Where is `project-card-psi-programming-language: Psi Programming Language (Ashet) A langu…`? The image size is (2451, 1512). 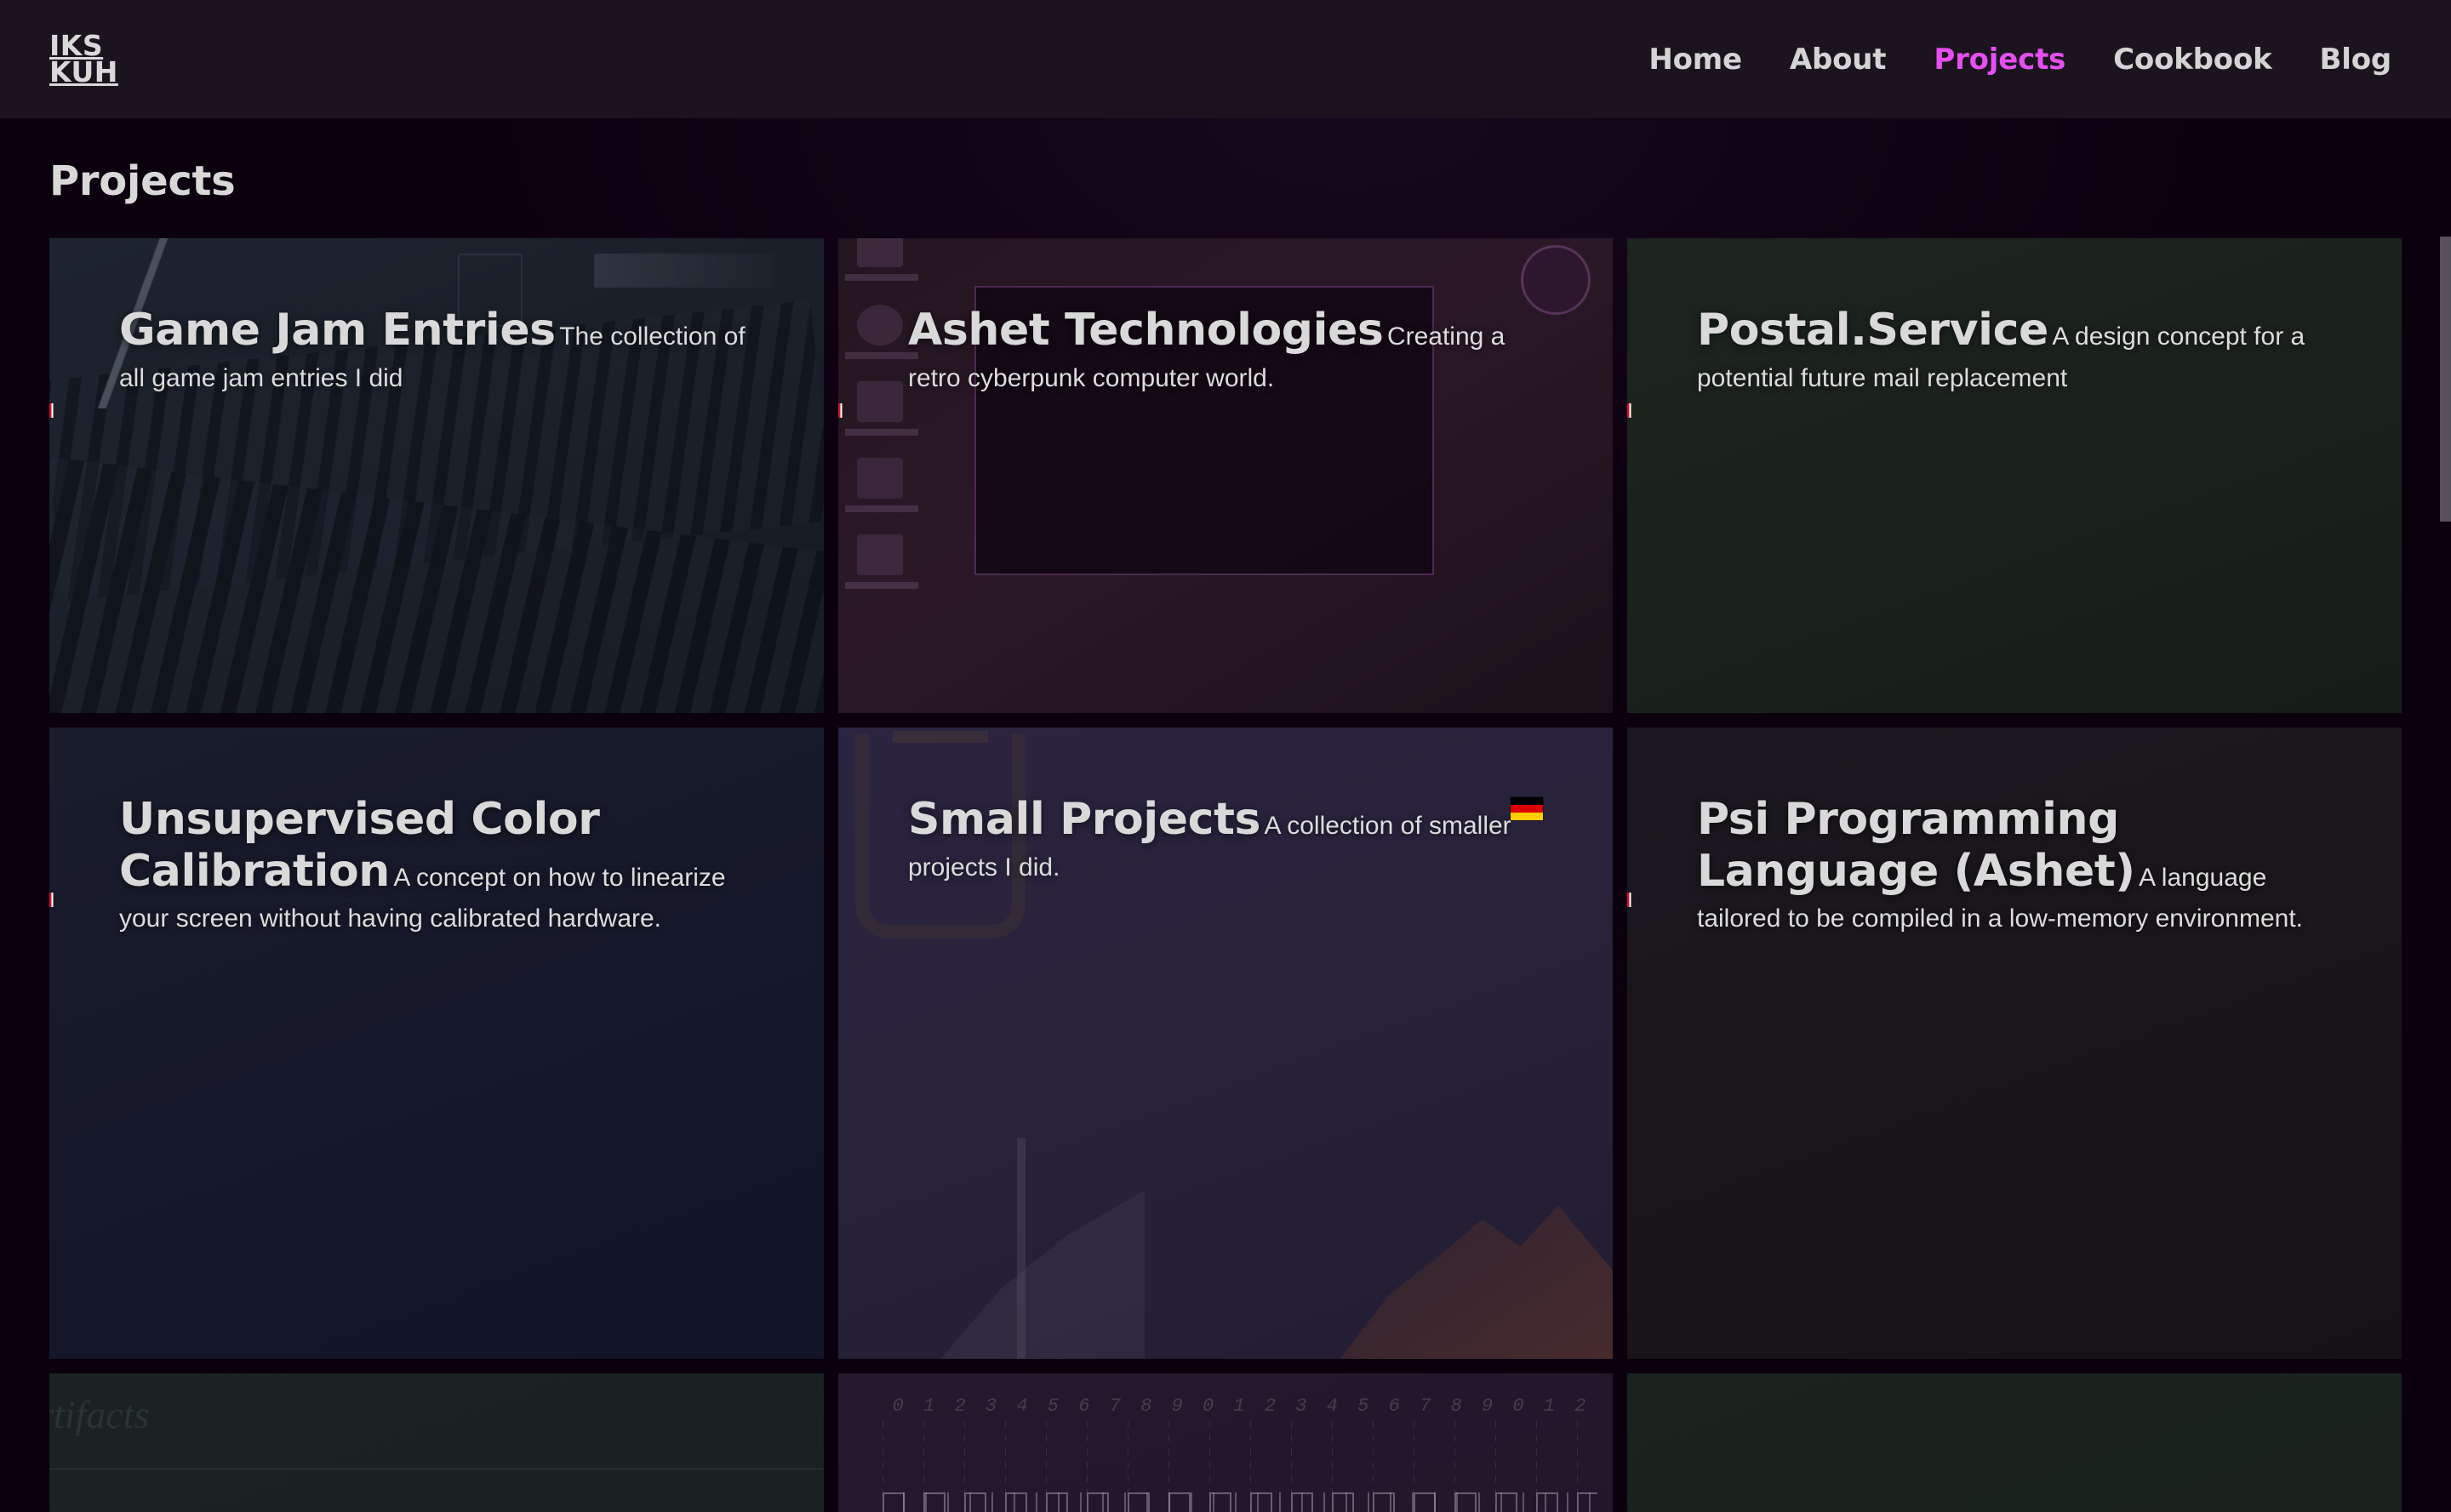
project-card-psi-programming-language: Psi Programming Language (Ashet) A langu… is located at coordinates (2015, 1043).